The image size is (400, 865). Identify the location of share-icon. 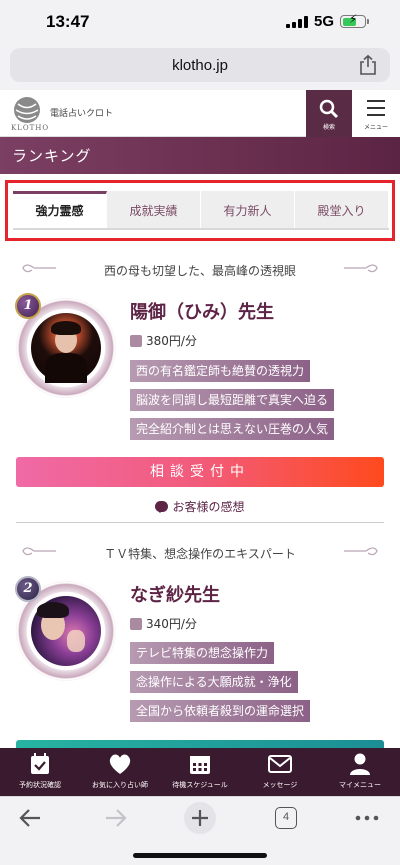
(368, 65).